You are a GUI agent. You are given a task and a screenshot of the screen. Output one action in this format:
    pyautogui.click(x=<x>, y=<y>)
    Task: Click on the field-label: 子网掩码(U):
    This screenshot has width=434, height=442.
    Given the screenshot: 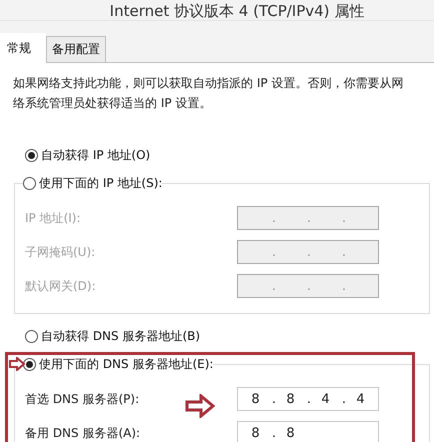 What is the action you would take?
    pyautogui.click(x=60, y=252)
    